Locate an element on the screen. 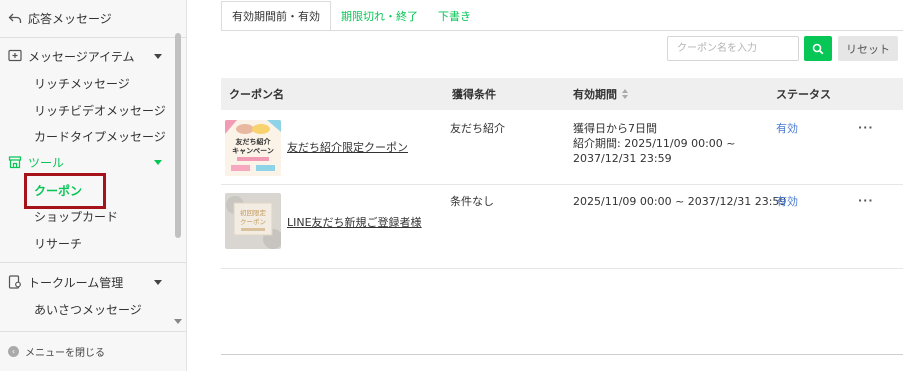 The height and width of the screenshot is (371, 903). scroll-down-arrow-icon is located at coordinates (178, 321).